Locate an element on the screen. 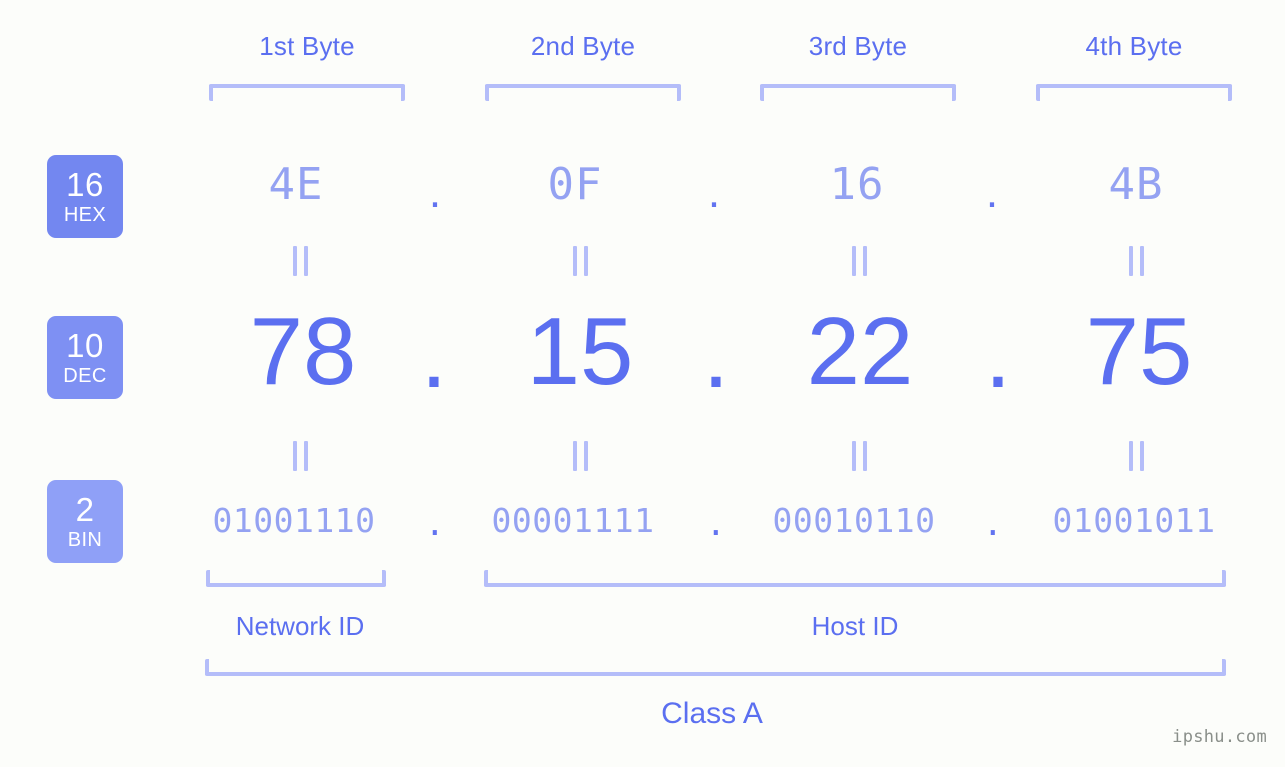 Image resolution: width=1285 pixels, height=767 pixels. bin-octet-3: 00010110 is located at coordinates (854, 520).